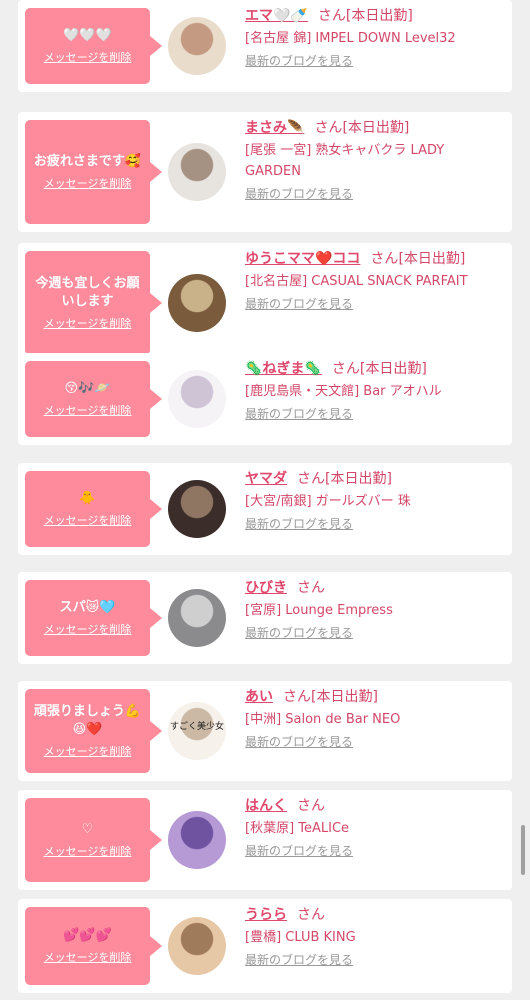 The height and width of the screenshot is (1000, 530). What do you see at coordinates (323, 719) in the screenshot?
I see `shop-name: [中洲] Salon de Bar NEO` at bounding box center [323, 719].